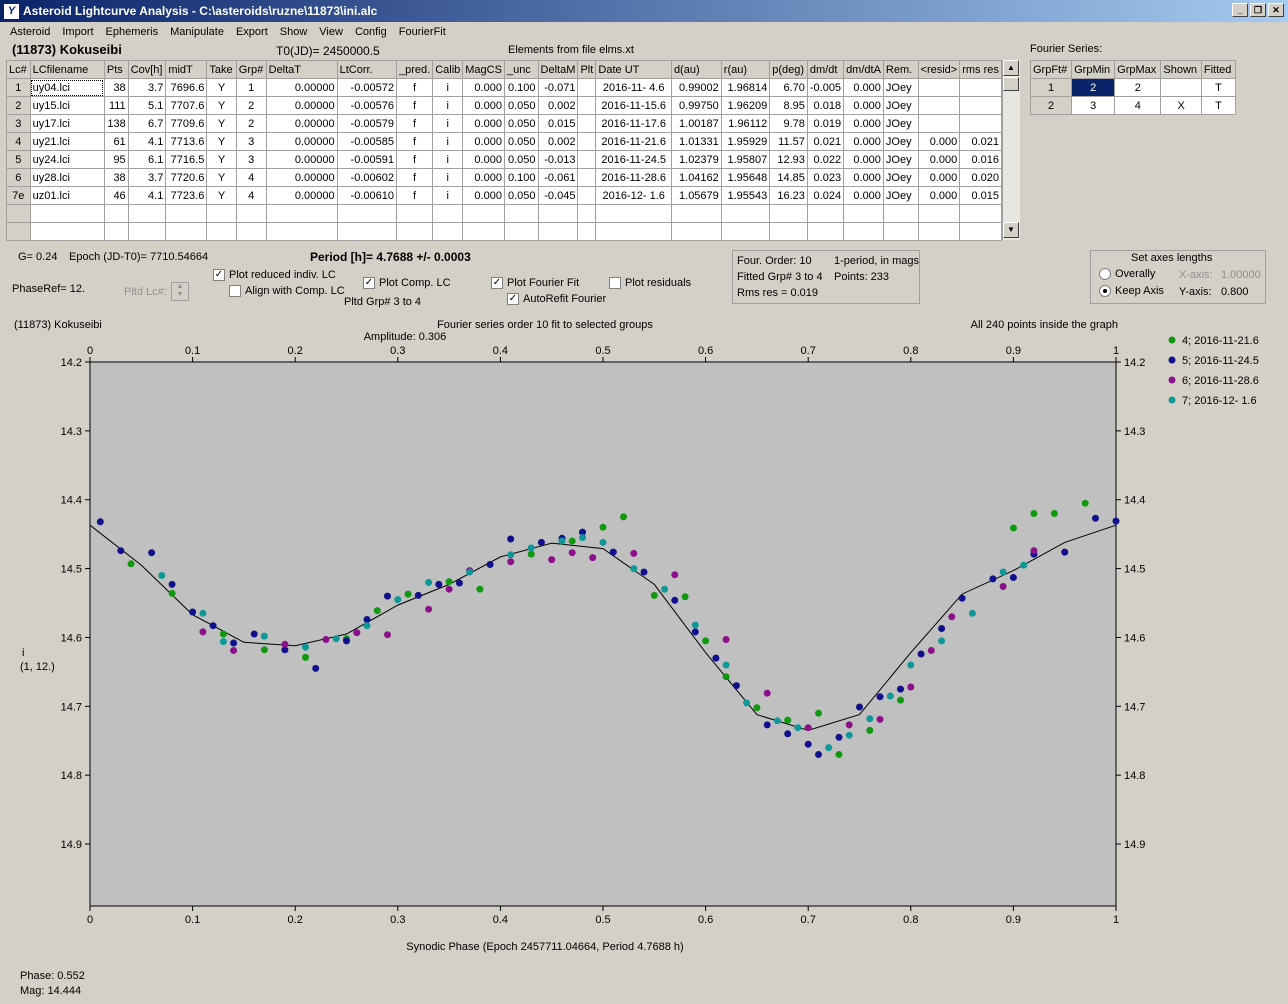 The image size is (1288, 1004). Describe the element at coordinates (116, 159) in the screenshot. I see `table-cell: 95` at that location.